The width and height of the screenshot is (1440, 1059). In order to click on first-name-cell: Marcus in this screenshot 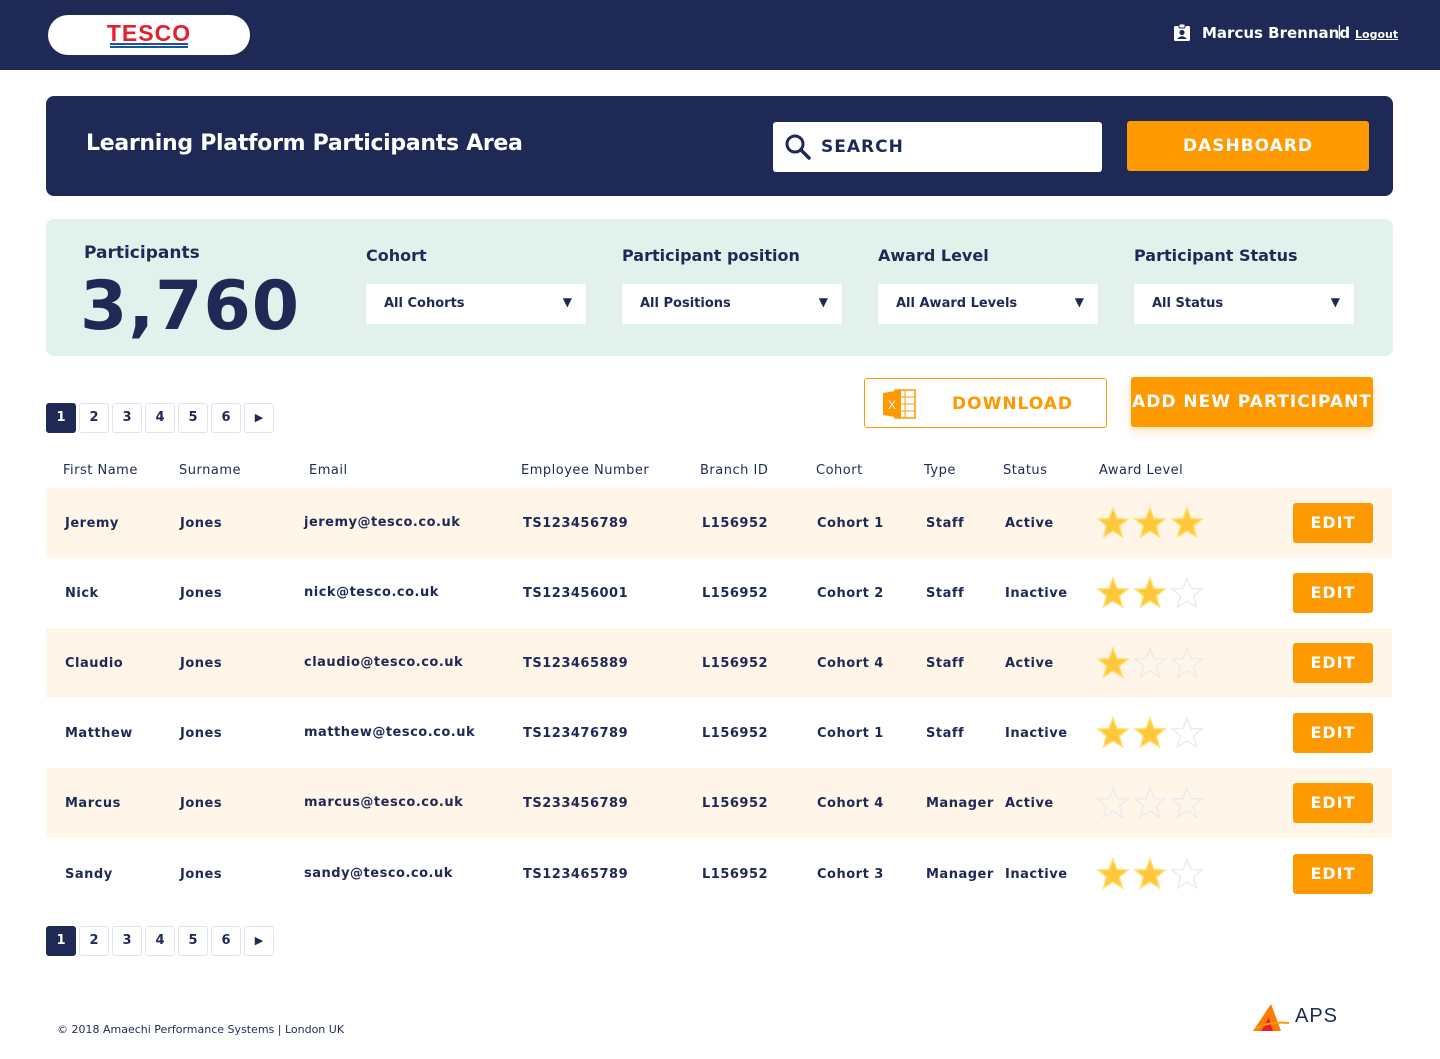, I will do `click(93, 803)`.